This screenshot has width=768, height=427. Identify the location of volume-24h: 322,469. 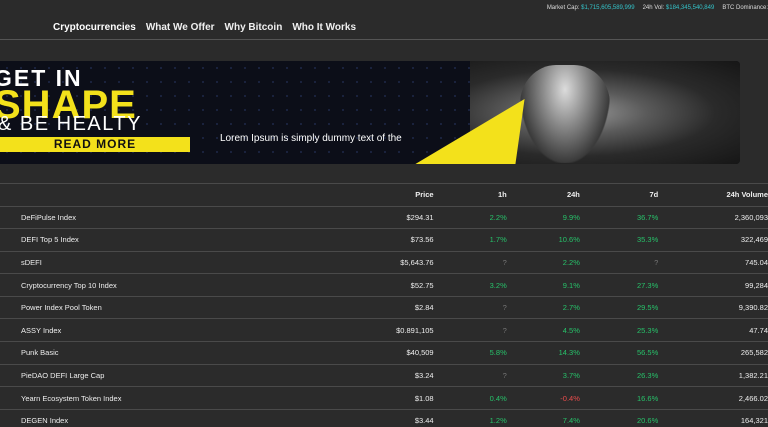
(713, 240).